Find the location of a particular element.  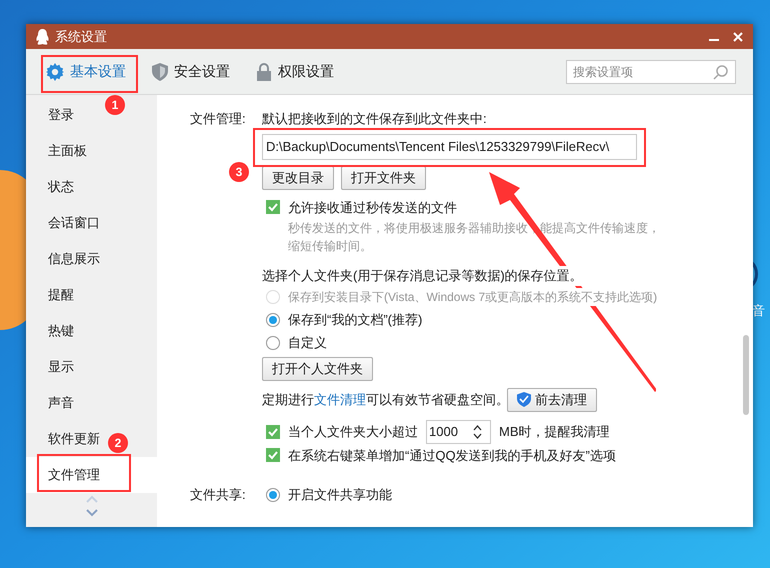

sidebar-item: 热键 is located at coordinates (64, 331).